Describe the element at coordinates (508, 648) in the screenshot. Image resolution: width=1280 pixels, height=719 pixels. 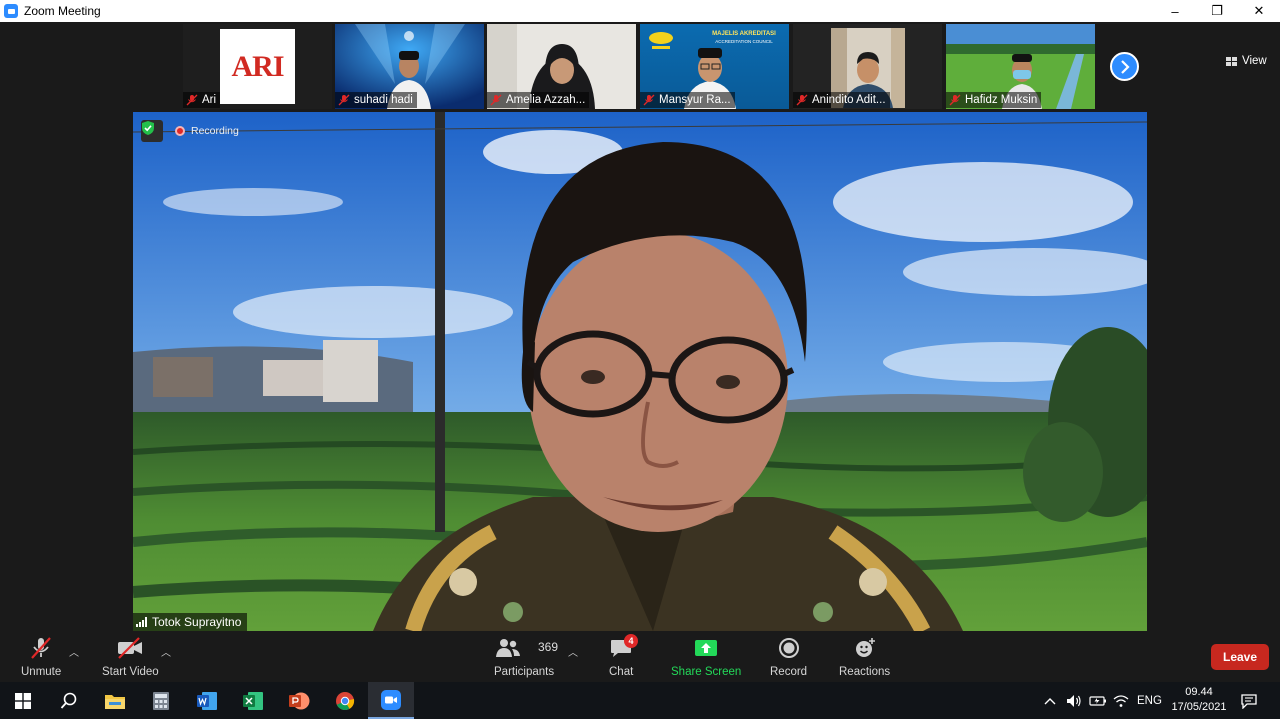
I see `participants-icon` at that location.